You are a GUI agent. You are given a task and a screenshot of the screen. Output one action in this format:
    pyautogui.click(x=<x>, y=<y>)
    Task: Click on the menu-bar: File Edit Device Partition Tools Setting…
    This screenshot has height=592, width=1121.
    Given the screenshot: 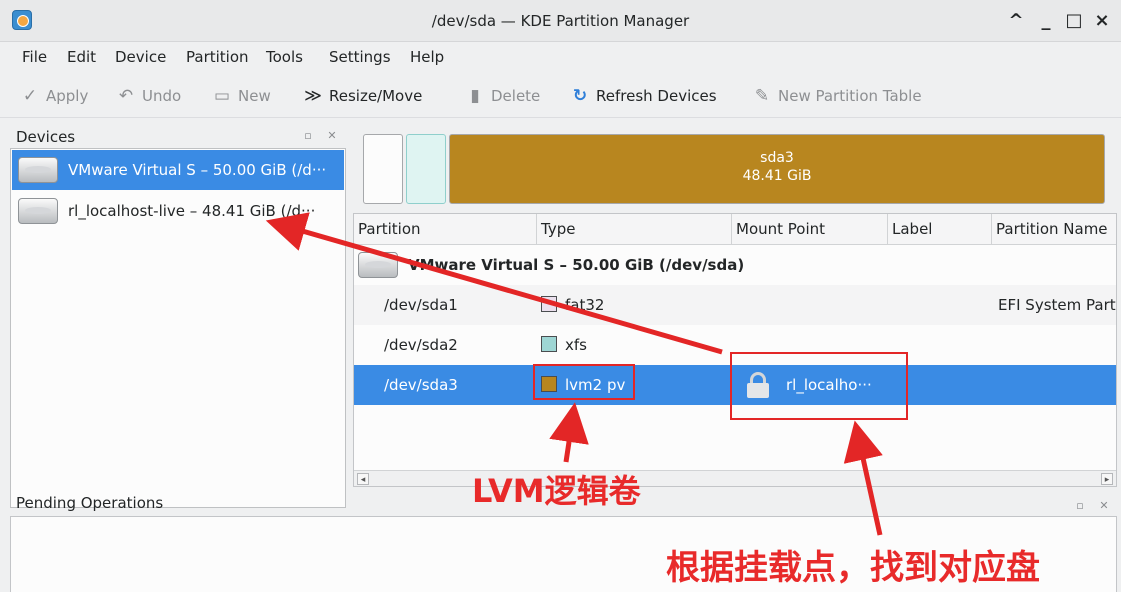 What is the action you would take?
    pyautogui.click(x=560, y=57)
    